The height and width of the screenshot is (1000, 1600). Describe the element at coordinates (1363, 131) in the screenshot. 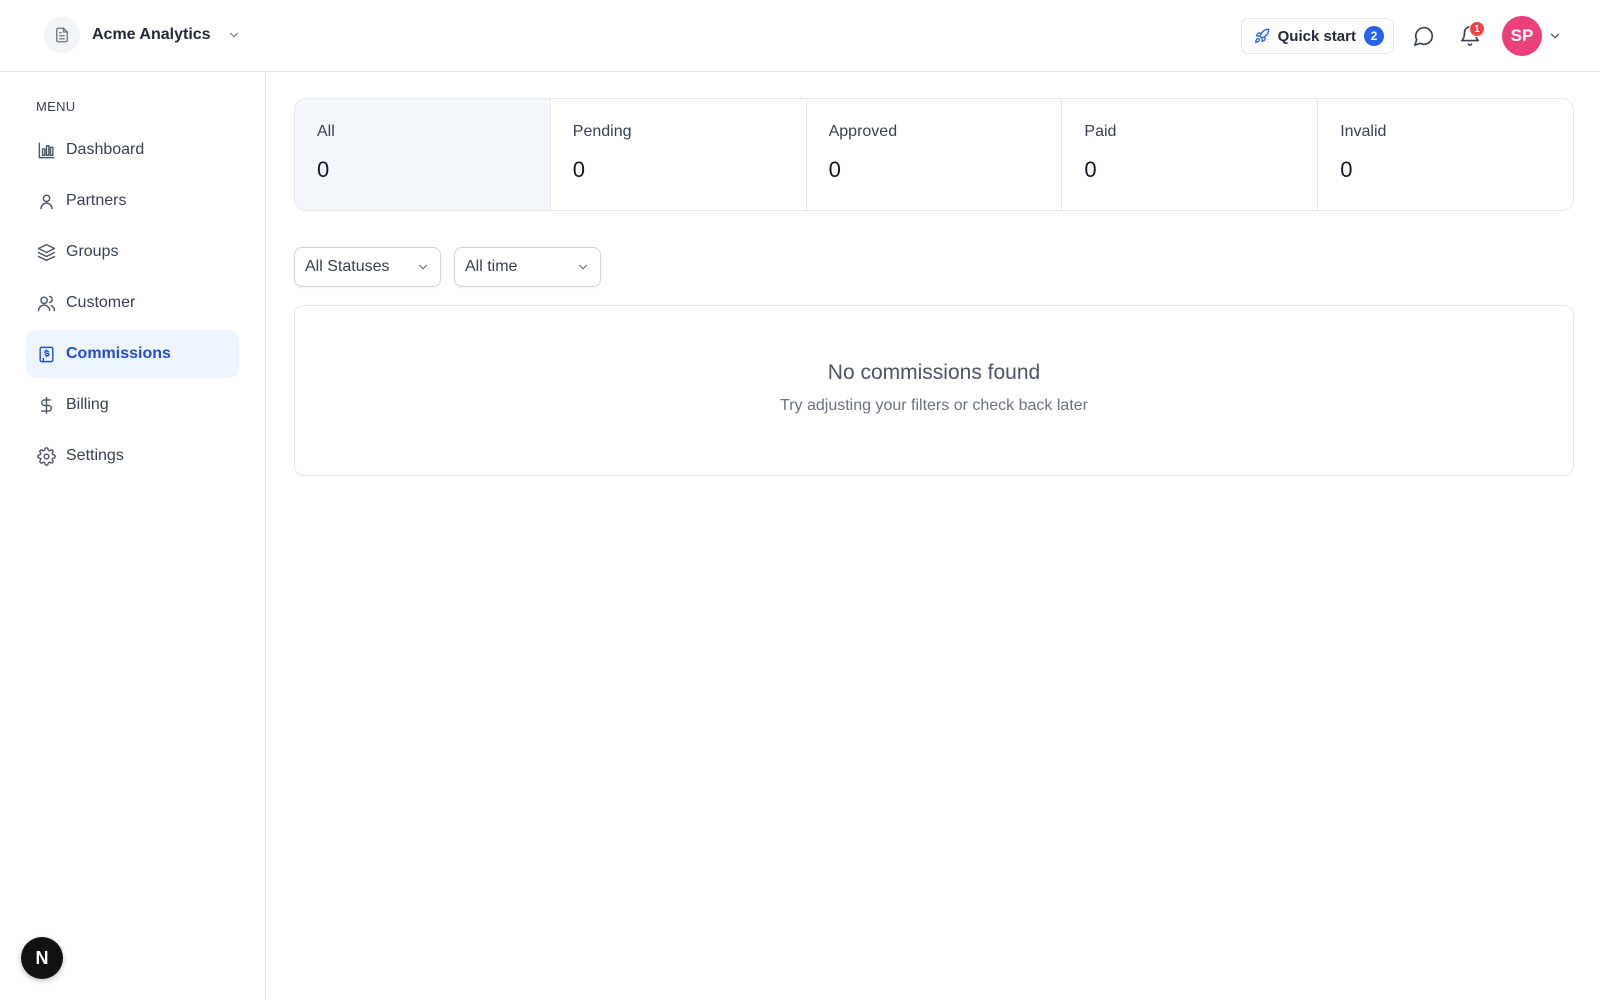

I see `stat-label: Invalid` at that location.